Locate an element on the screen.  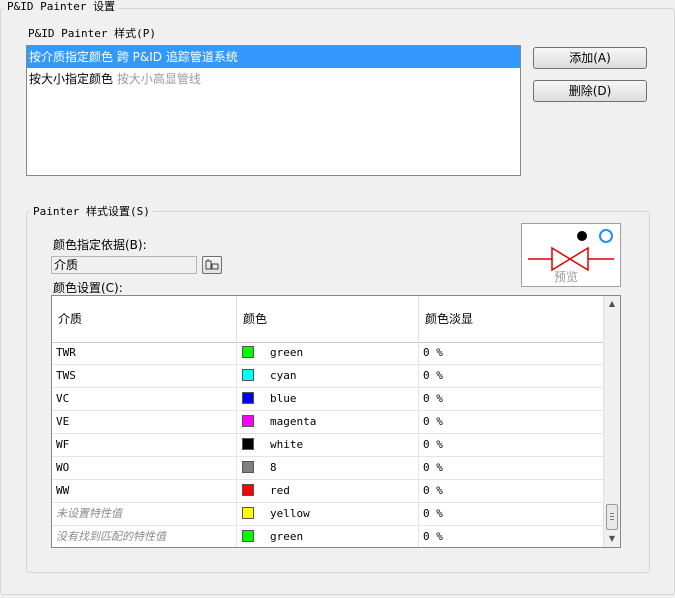
color-cell: blue is located at coordinates (328, 399).